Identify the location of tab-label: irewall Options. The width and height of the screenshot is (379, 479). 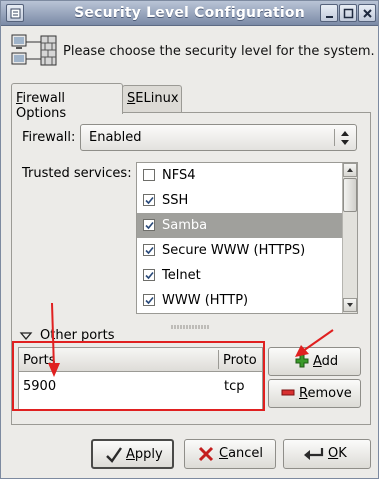
(41, 106).